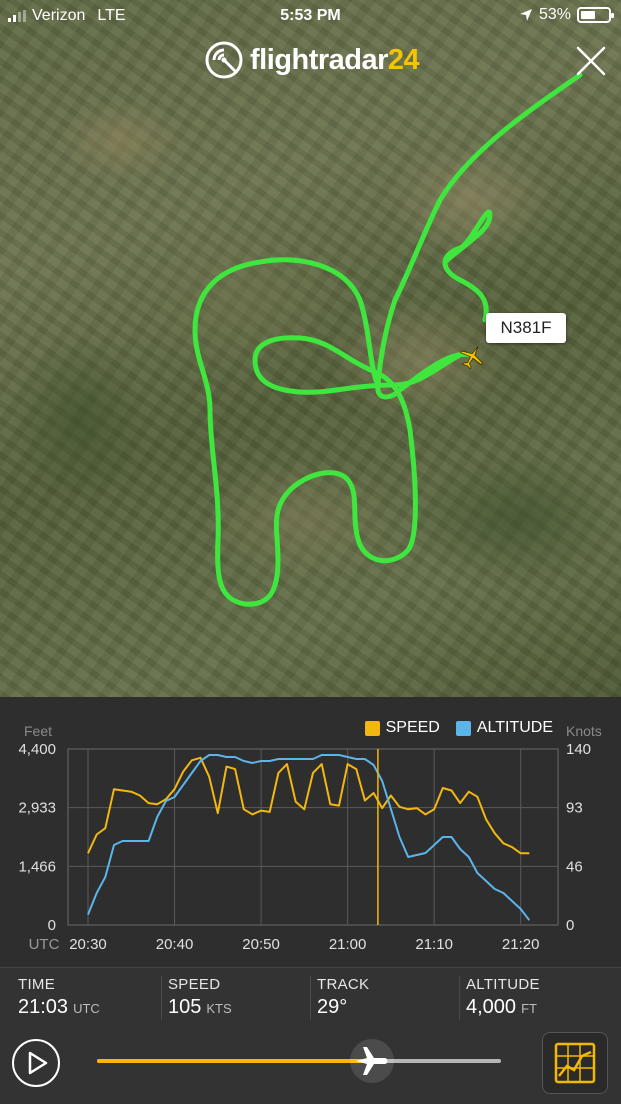 Image resolution: width=621 pixels, height=1104 pixels. I want to click on right-tick-label: 93, so click(574, 808).